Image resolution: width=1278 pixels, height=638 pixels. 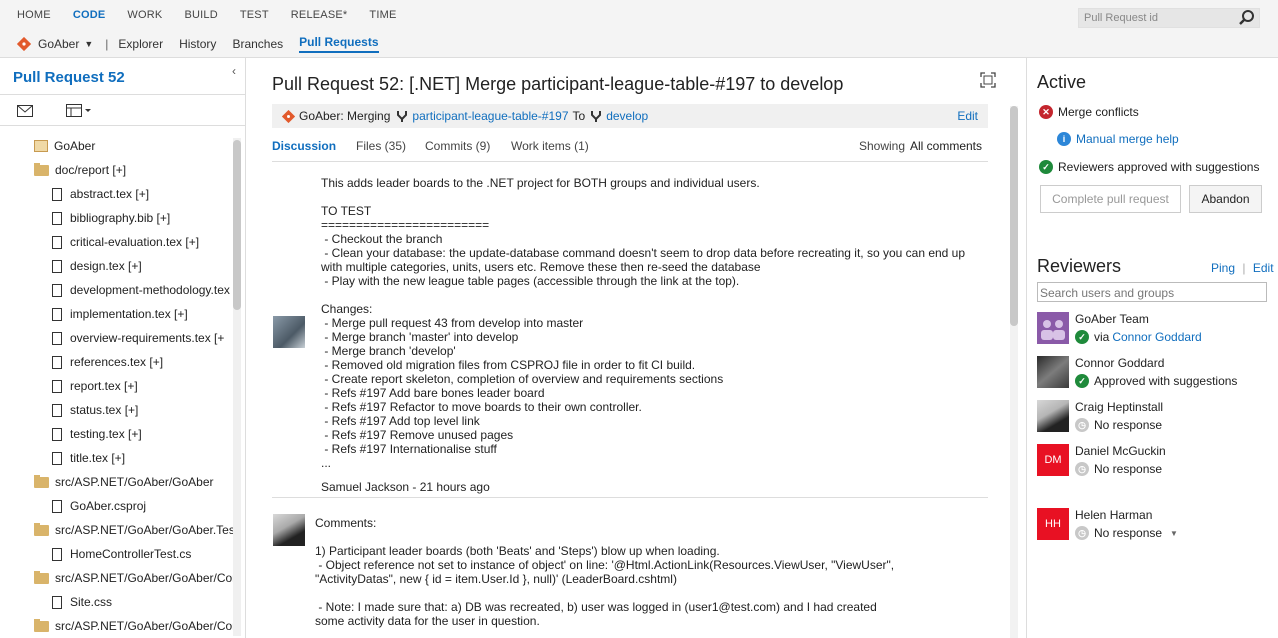 I want to click on full-screen-icon, so click(x=988, y=80).